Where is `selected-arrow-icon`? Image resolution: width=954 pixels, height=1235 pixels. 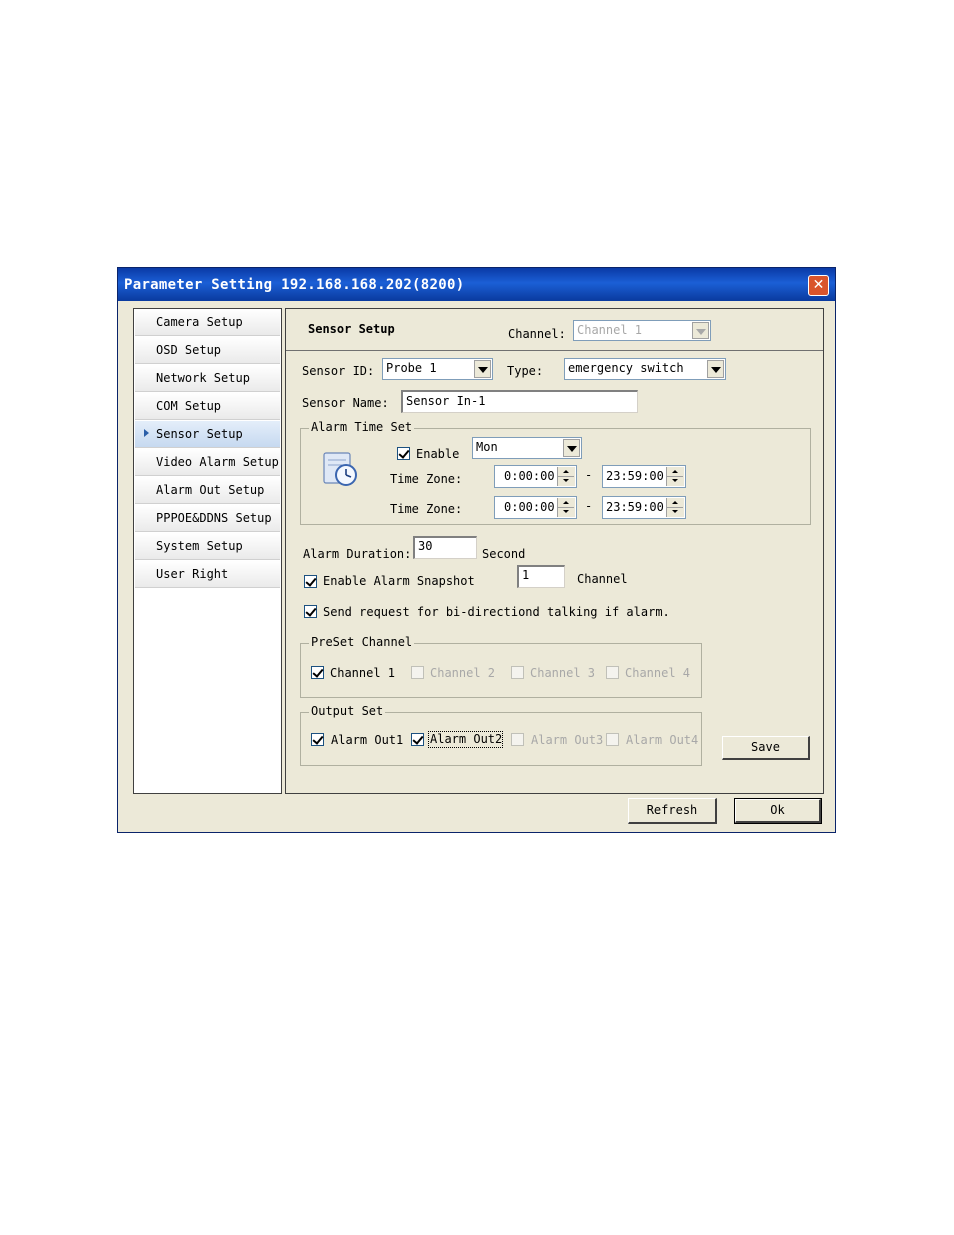 selected-arrow-icon is located at coordinates (146, 433).